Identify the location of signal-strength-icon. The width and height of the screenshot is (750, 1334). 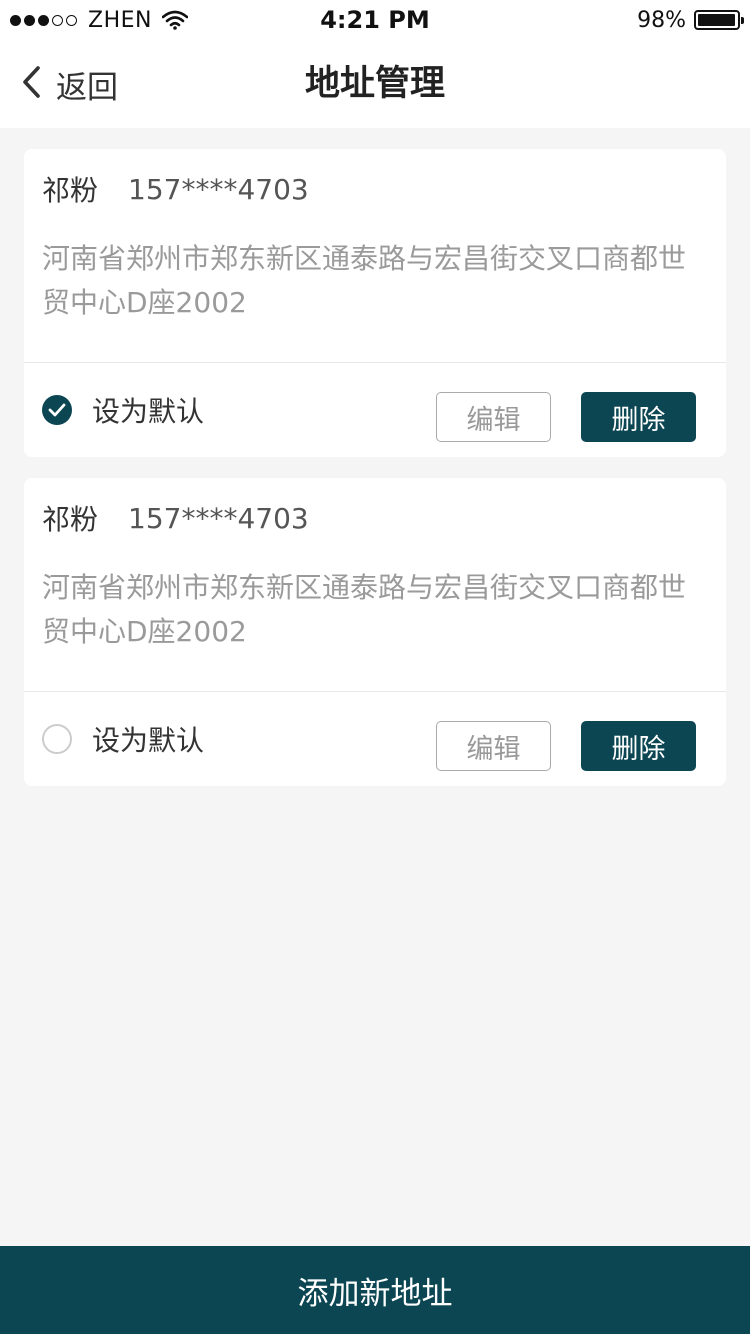
(45, 20).